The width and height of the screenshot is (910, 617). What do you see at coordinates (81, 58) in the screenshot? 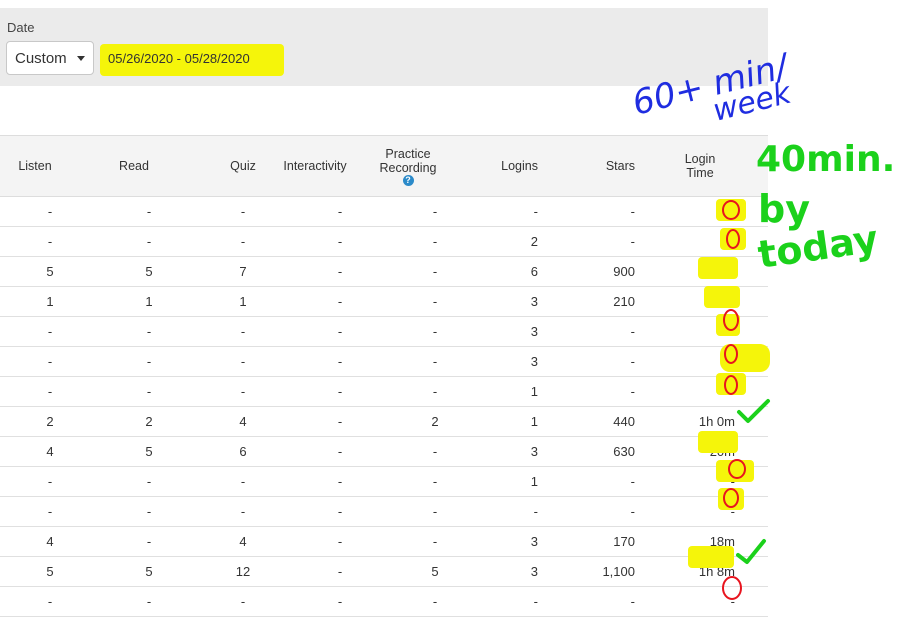
I see `caret-down-icon` at bounding box center [81, 58].